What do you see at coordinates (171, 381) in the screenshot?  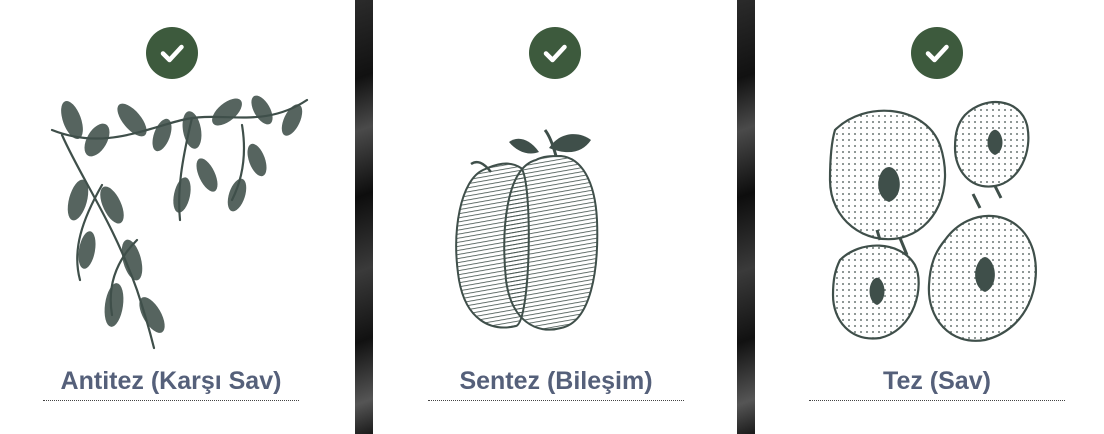 I see `card-title: Antitez (Karşı Sav)` at bounding box center [171, 381].